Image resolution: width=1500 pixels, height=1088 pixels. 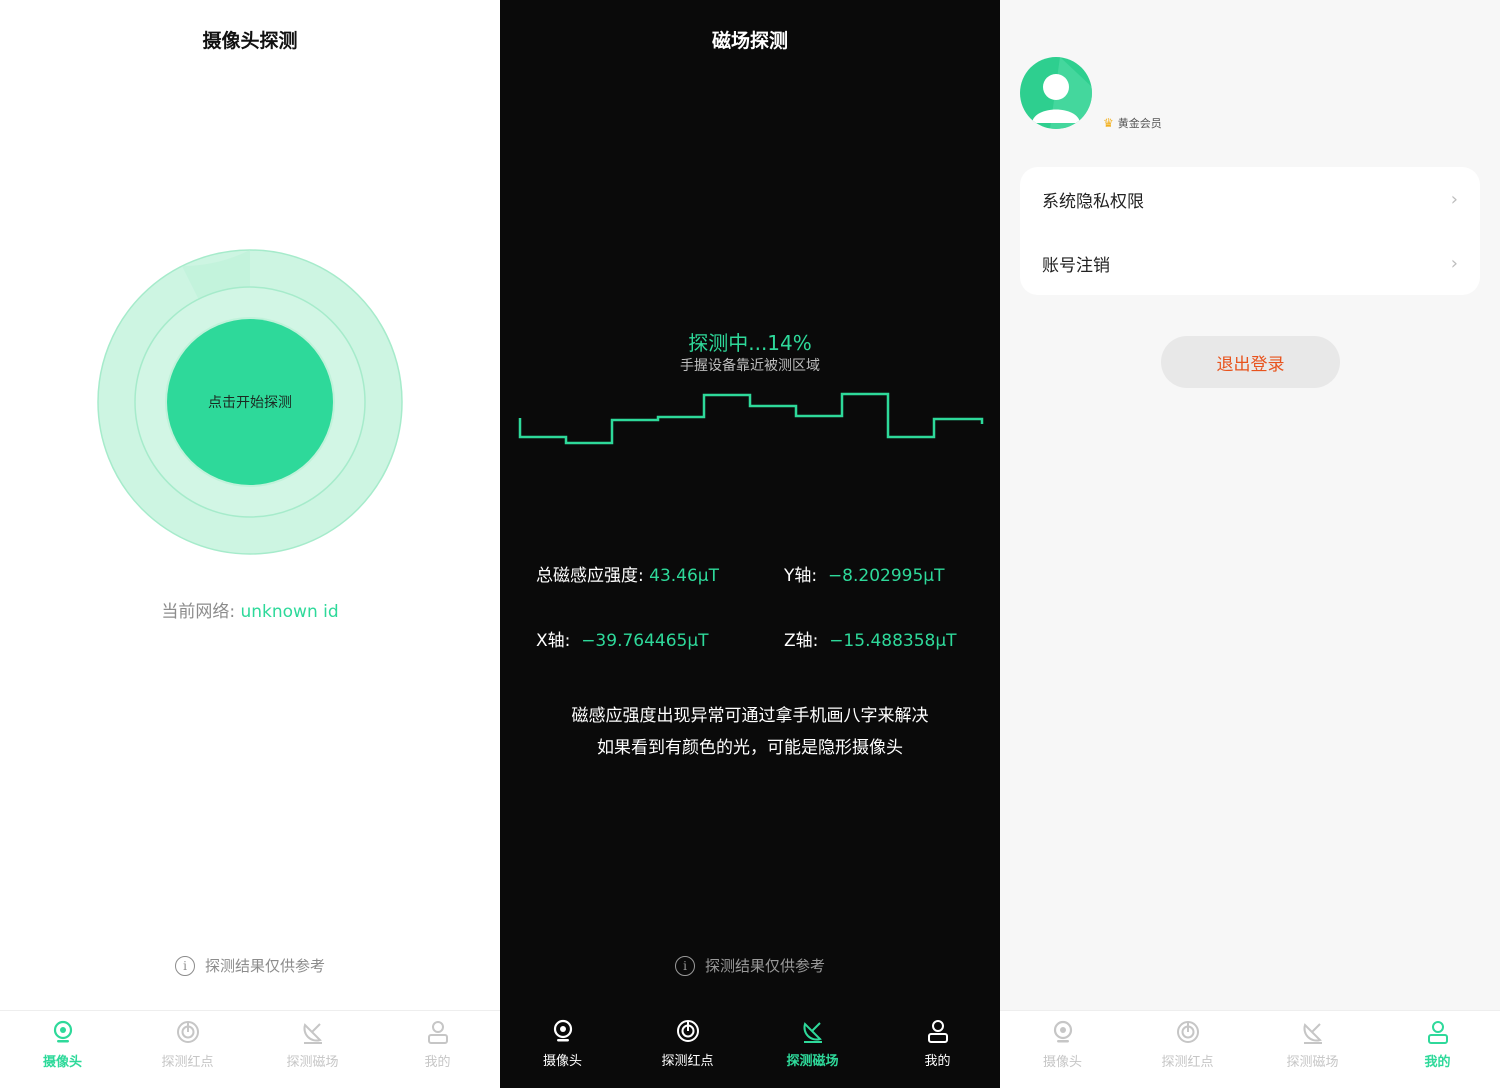 I want to click on z-reading: Z轴: −15.488358μT, so click(x=870, y=638).